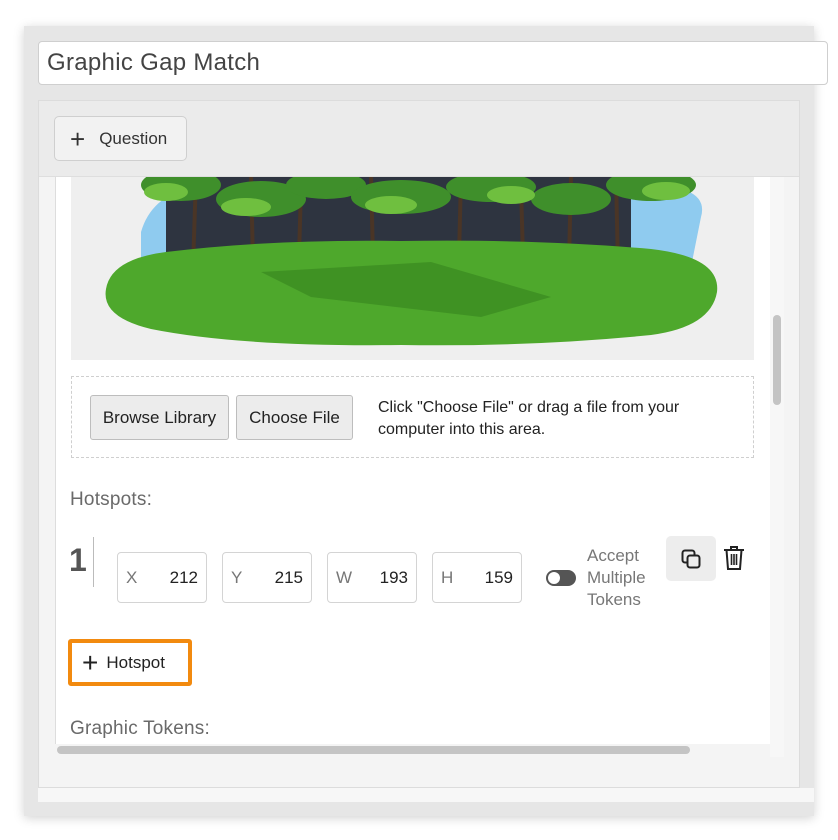 Image resolution: width=838 pixels, height=840 pixels. I want to click on item-title-input: Graphic Gap Match, so click(433, 63).